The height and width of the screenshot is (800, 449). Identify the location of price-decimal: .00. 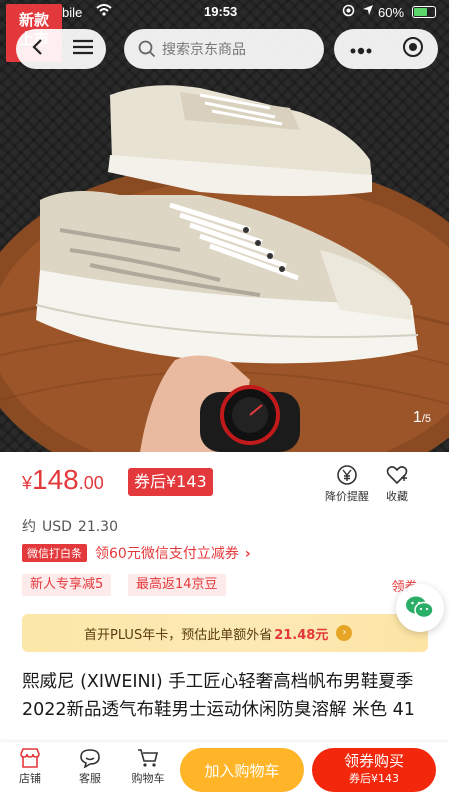
(91, 483).